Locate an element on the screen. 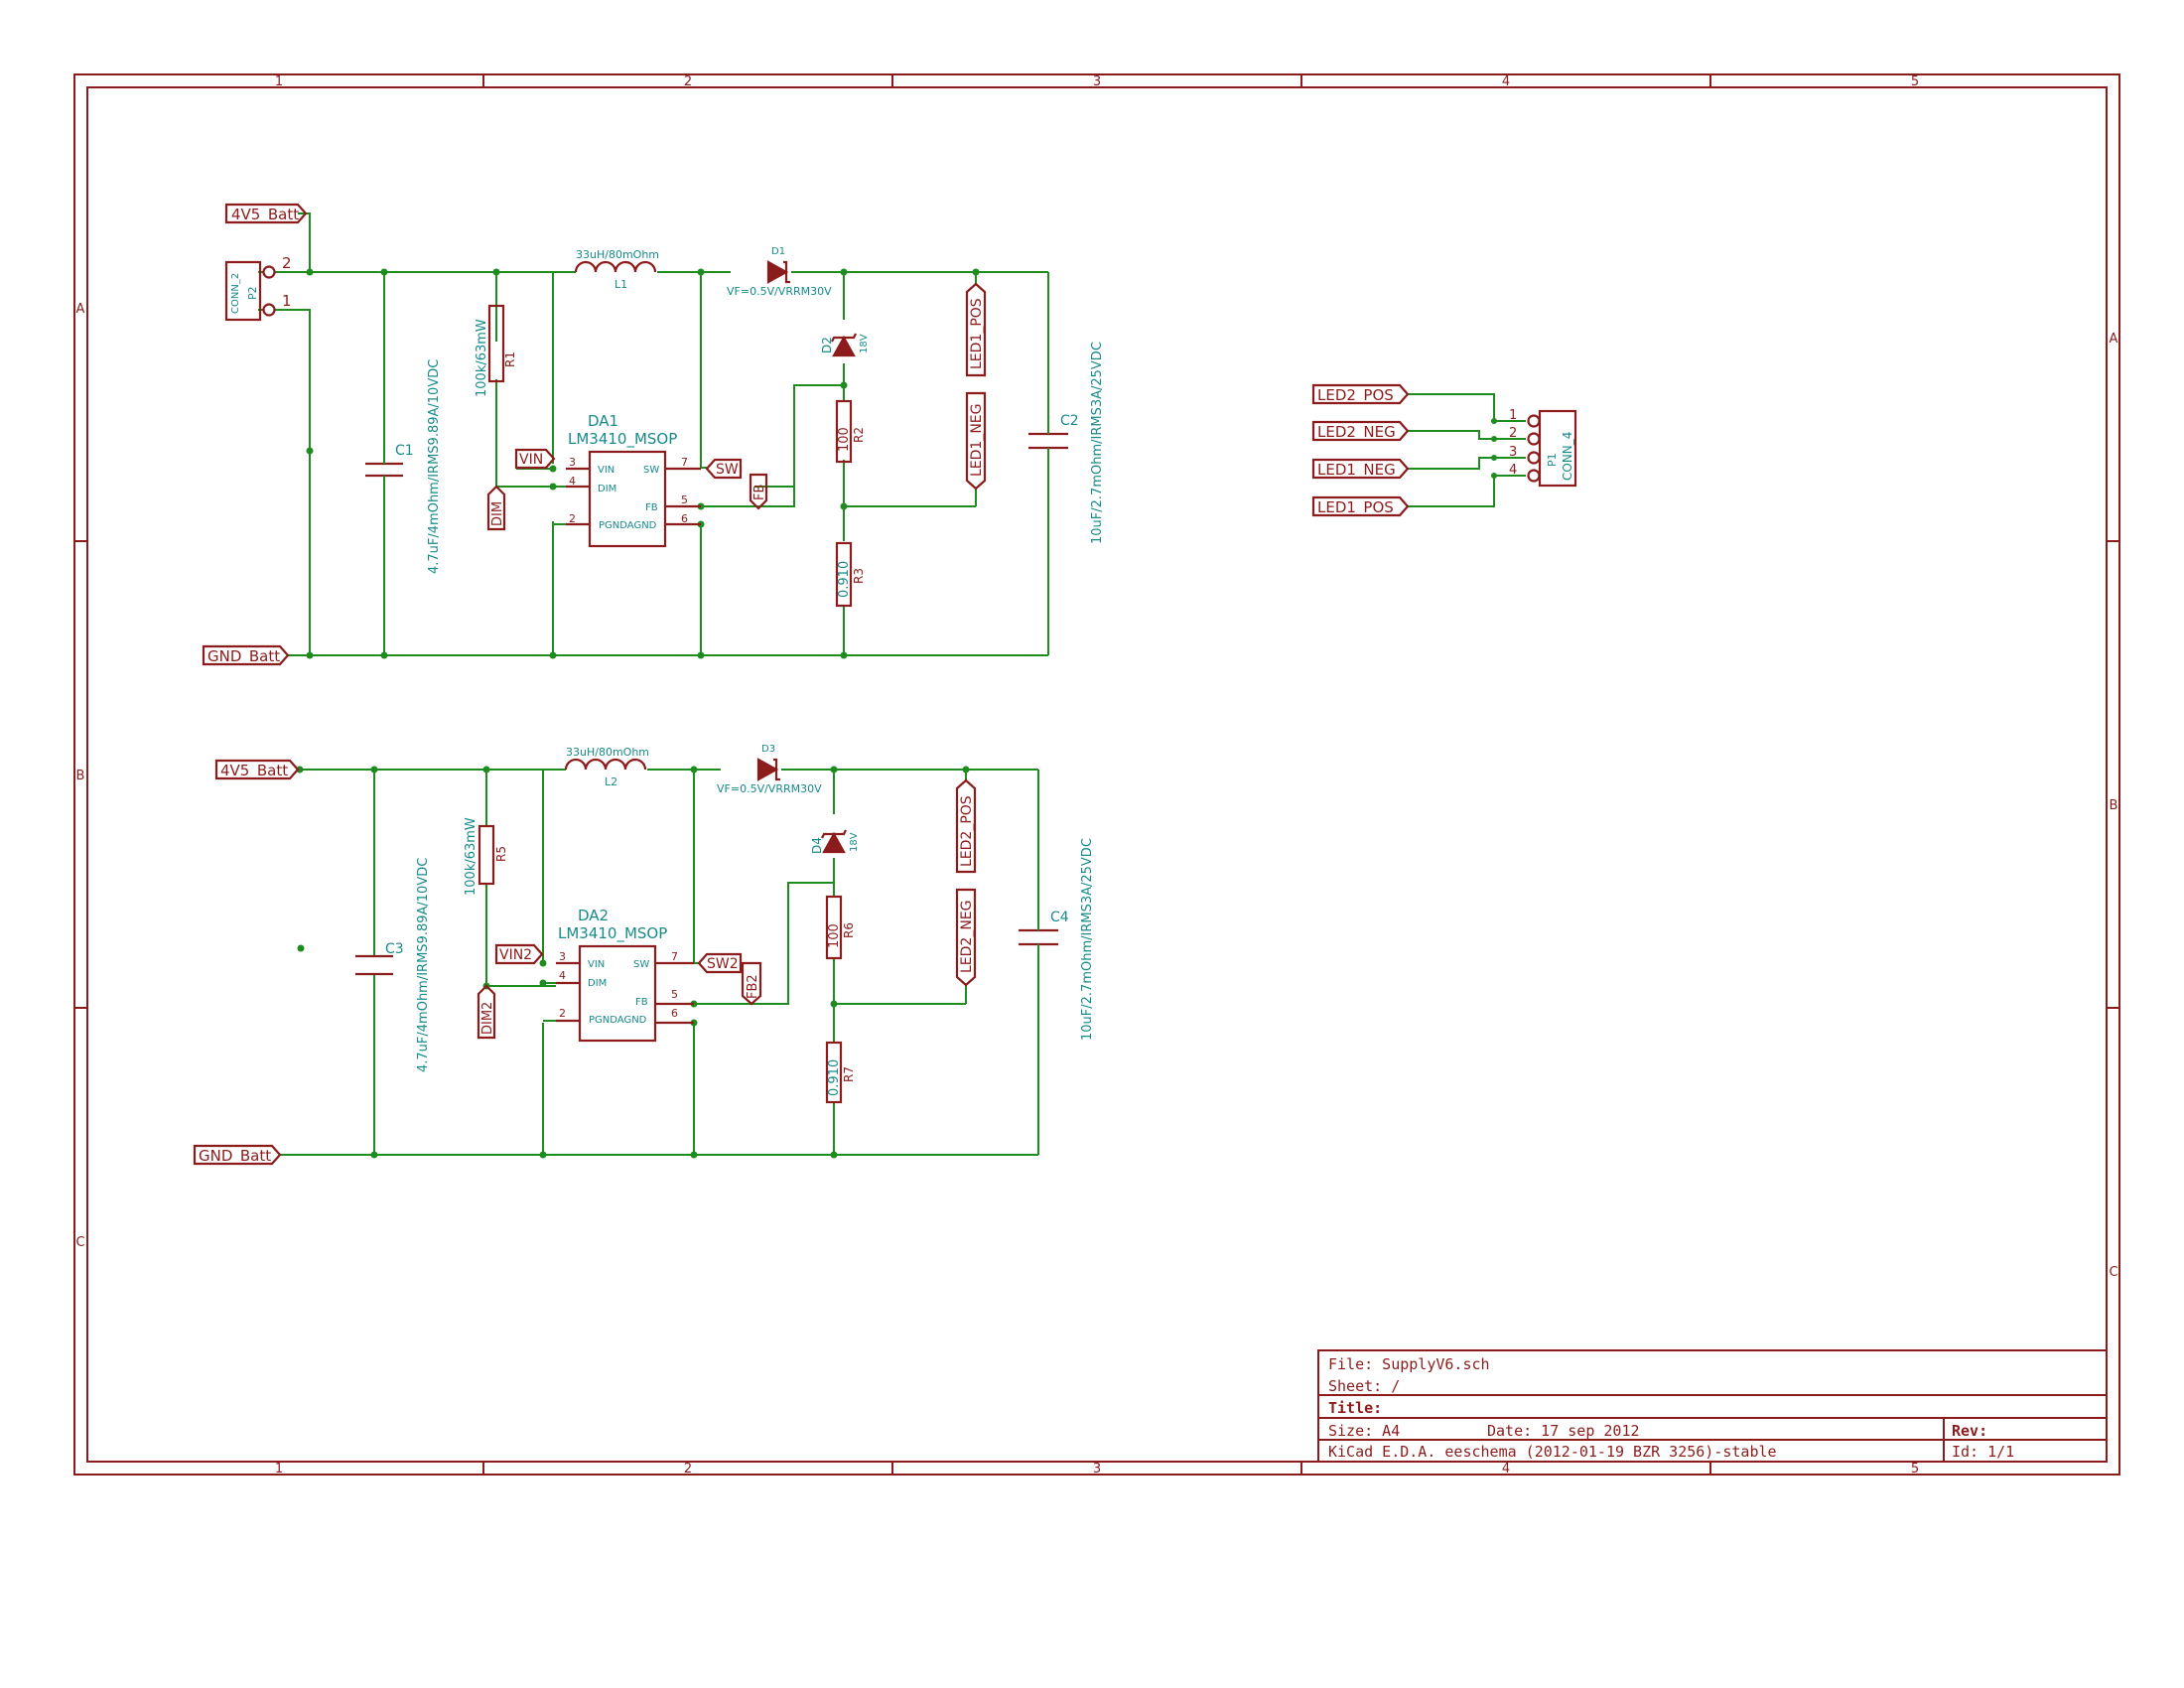 This screenshot has width=2184, height=1688. svg-text: DA1 is located at coordinates (603, 421).